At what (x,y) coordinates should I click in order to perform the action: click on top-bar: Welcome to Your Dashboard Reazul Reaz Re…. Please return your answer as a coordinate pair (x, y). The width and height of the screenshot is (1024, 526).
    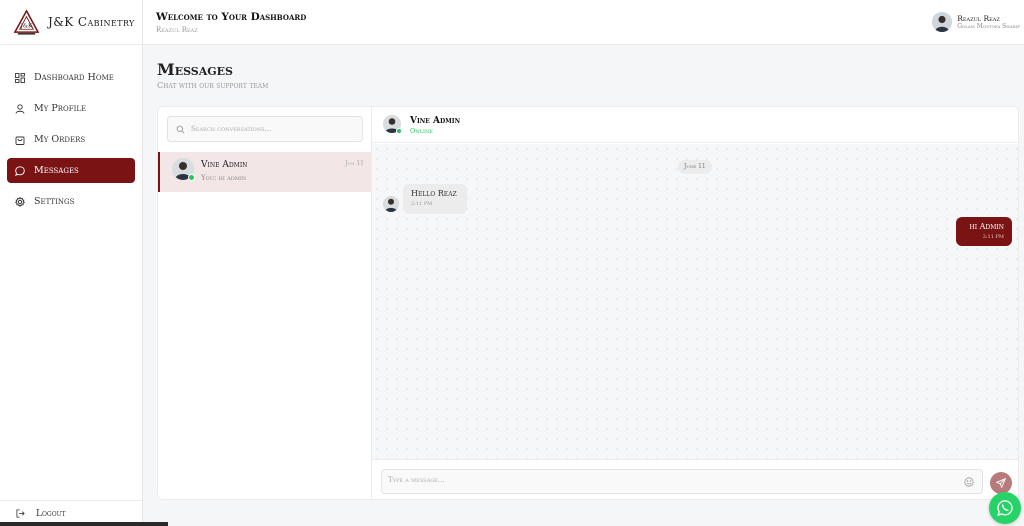
    Looking at the image, I should click on (583, 22).